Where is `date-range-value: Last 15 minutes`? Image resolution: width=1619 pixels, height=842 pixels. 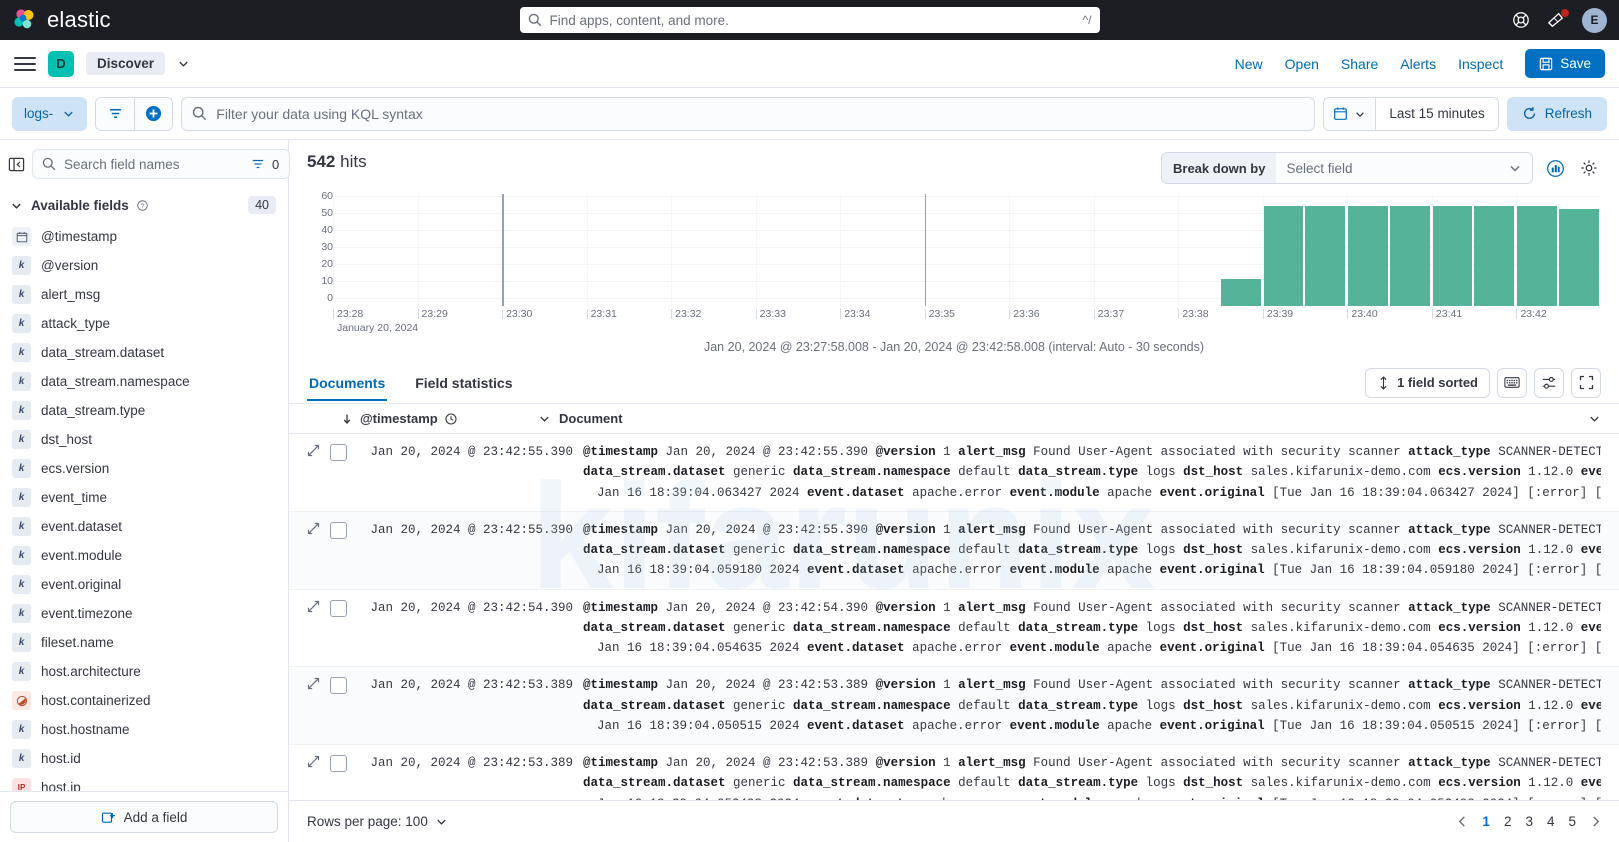 date-range-value: Last 15 minutes is located at coordinates (1437, 113).